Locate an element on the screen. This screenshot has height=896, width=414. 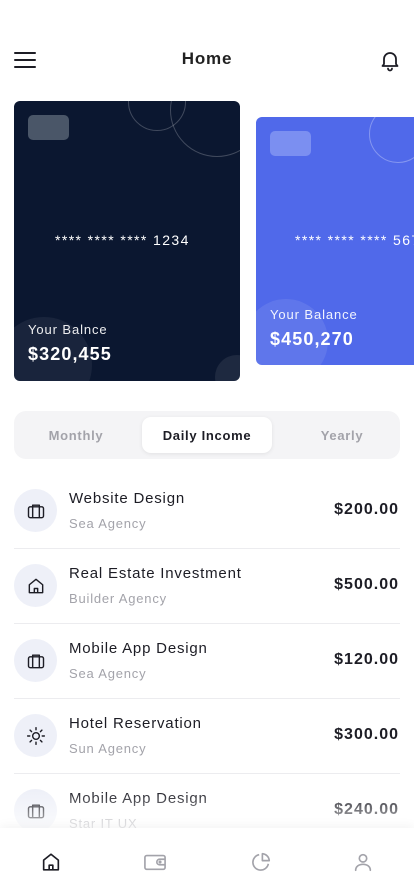
sun-icon is located at coordinates (35, 735).